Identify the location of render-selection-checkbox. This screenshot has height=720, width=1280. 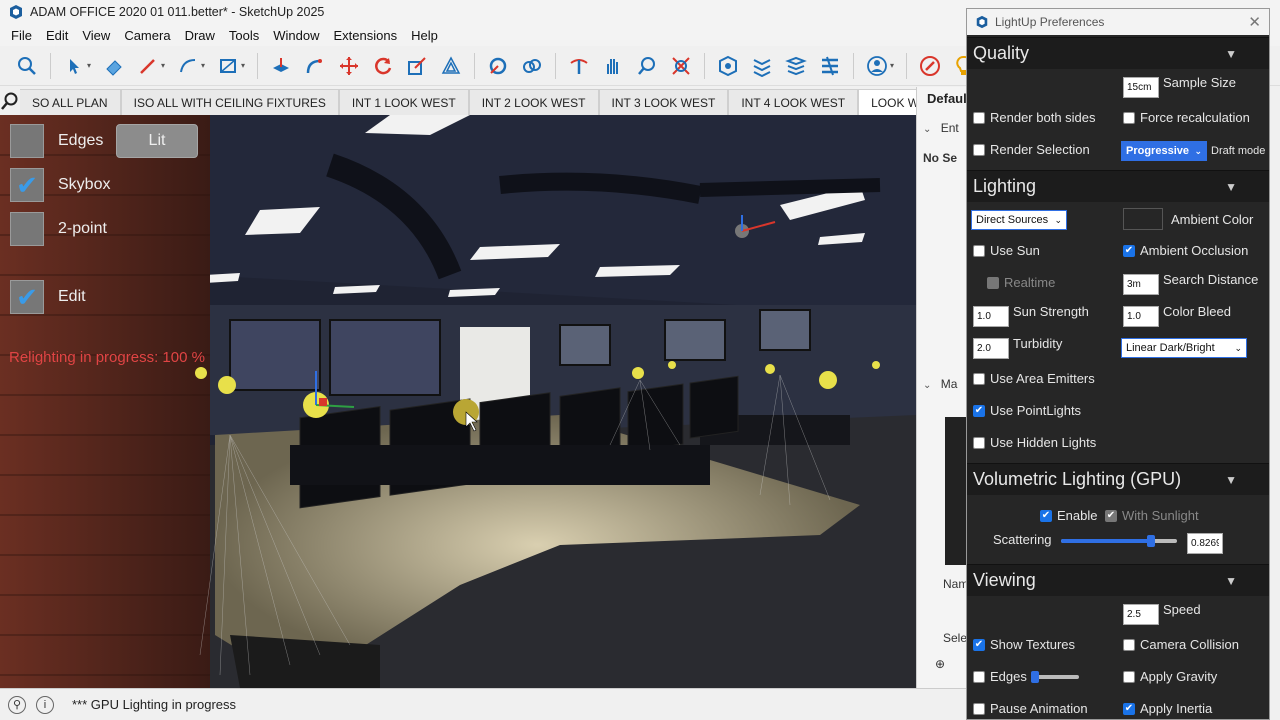
(979, 149).